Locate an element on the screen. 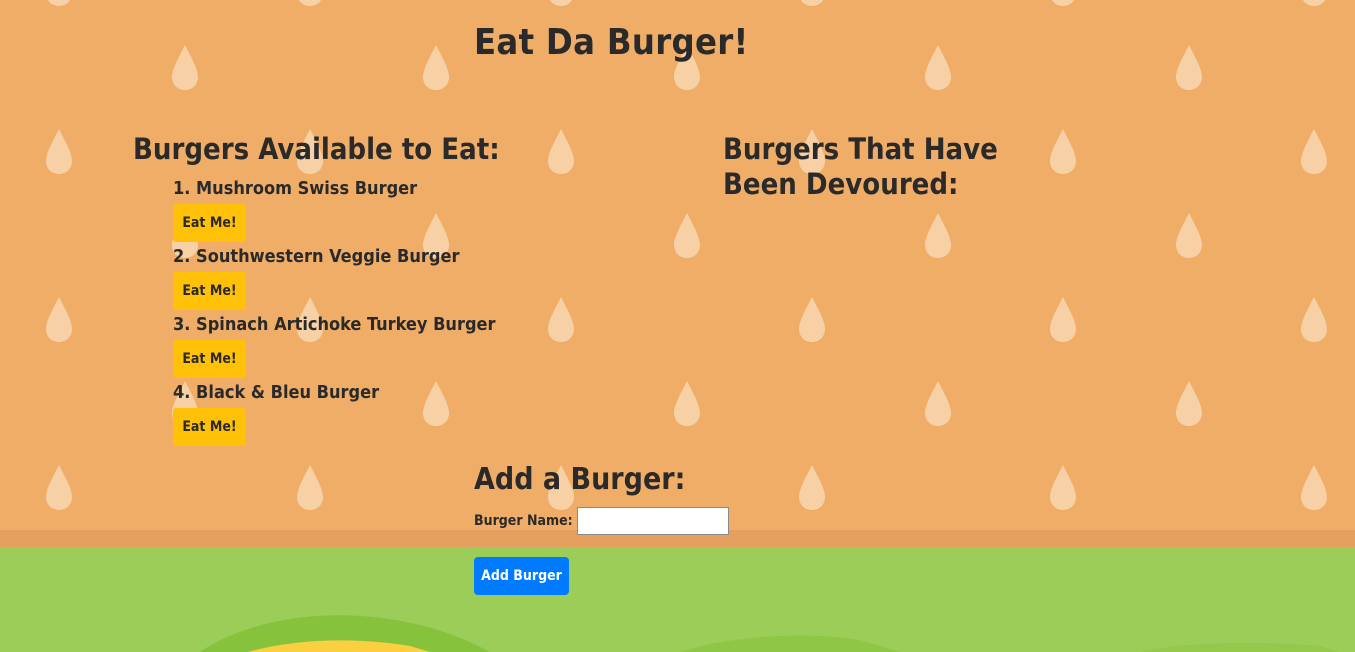 The width and height of the screenshot is (1355, 652). add-burger-form: Add a Burger: Burger Name: Add Burger is located at coordinates (601, 528).